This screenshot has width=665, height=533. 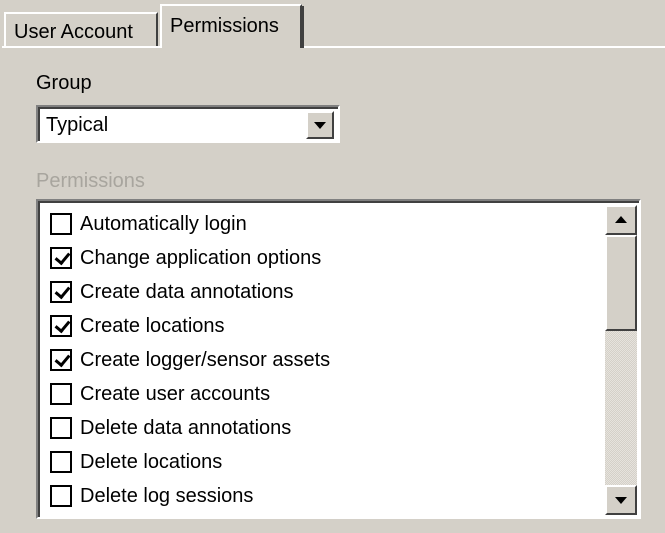 I want to click on permissions-label: Permissions, so click(x=90, y=181).